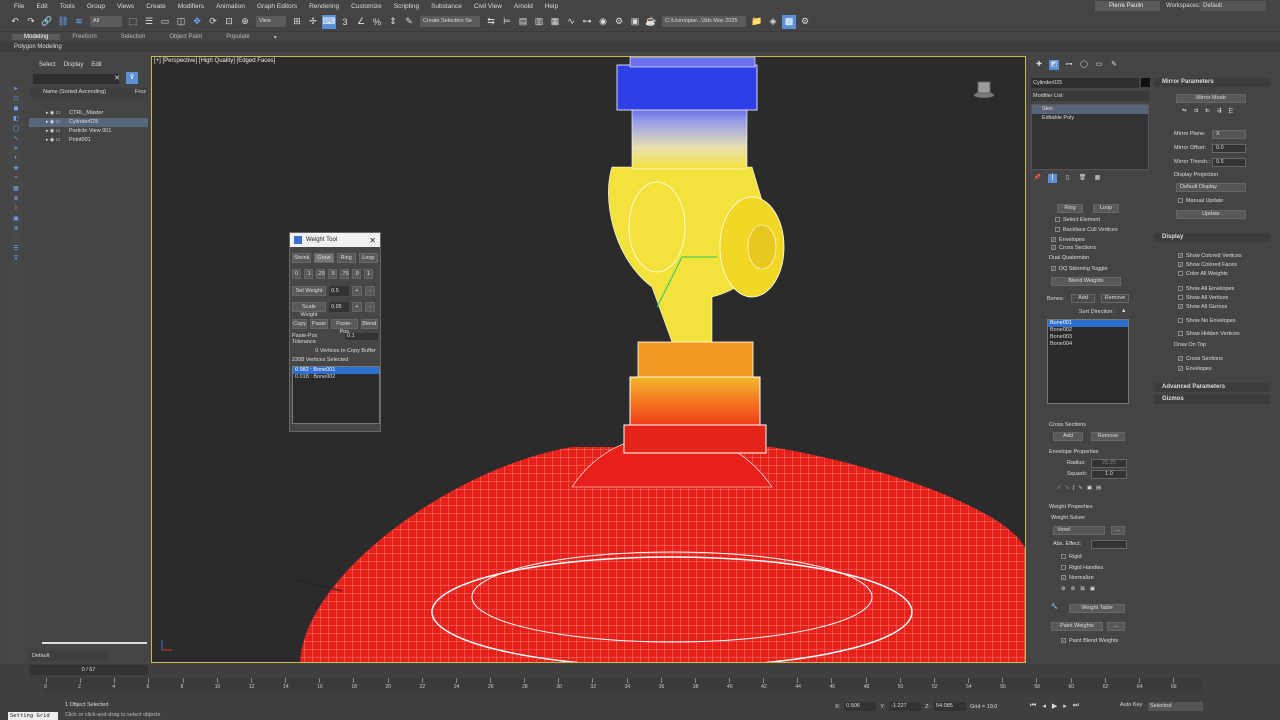 This screenshot has height=720, width=1280. Describe the element at coordinates (1207, 321) in the screenshot. I see `display-option-checkbox: Show No Envelopes` at that location.